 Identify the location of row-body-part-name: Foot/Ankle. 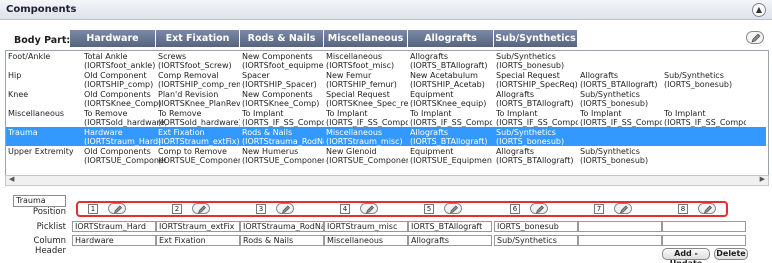
(29, 56).